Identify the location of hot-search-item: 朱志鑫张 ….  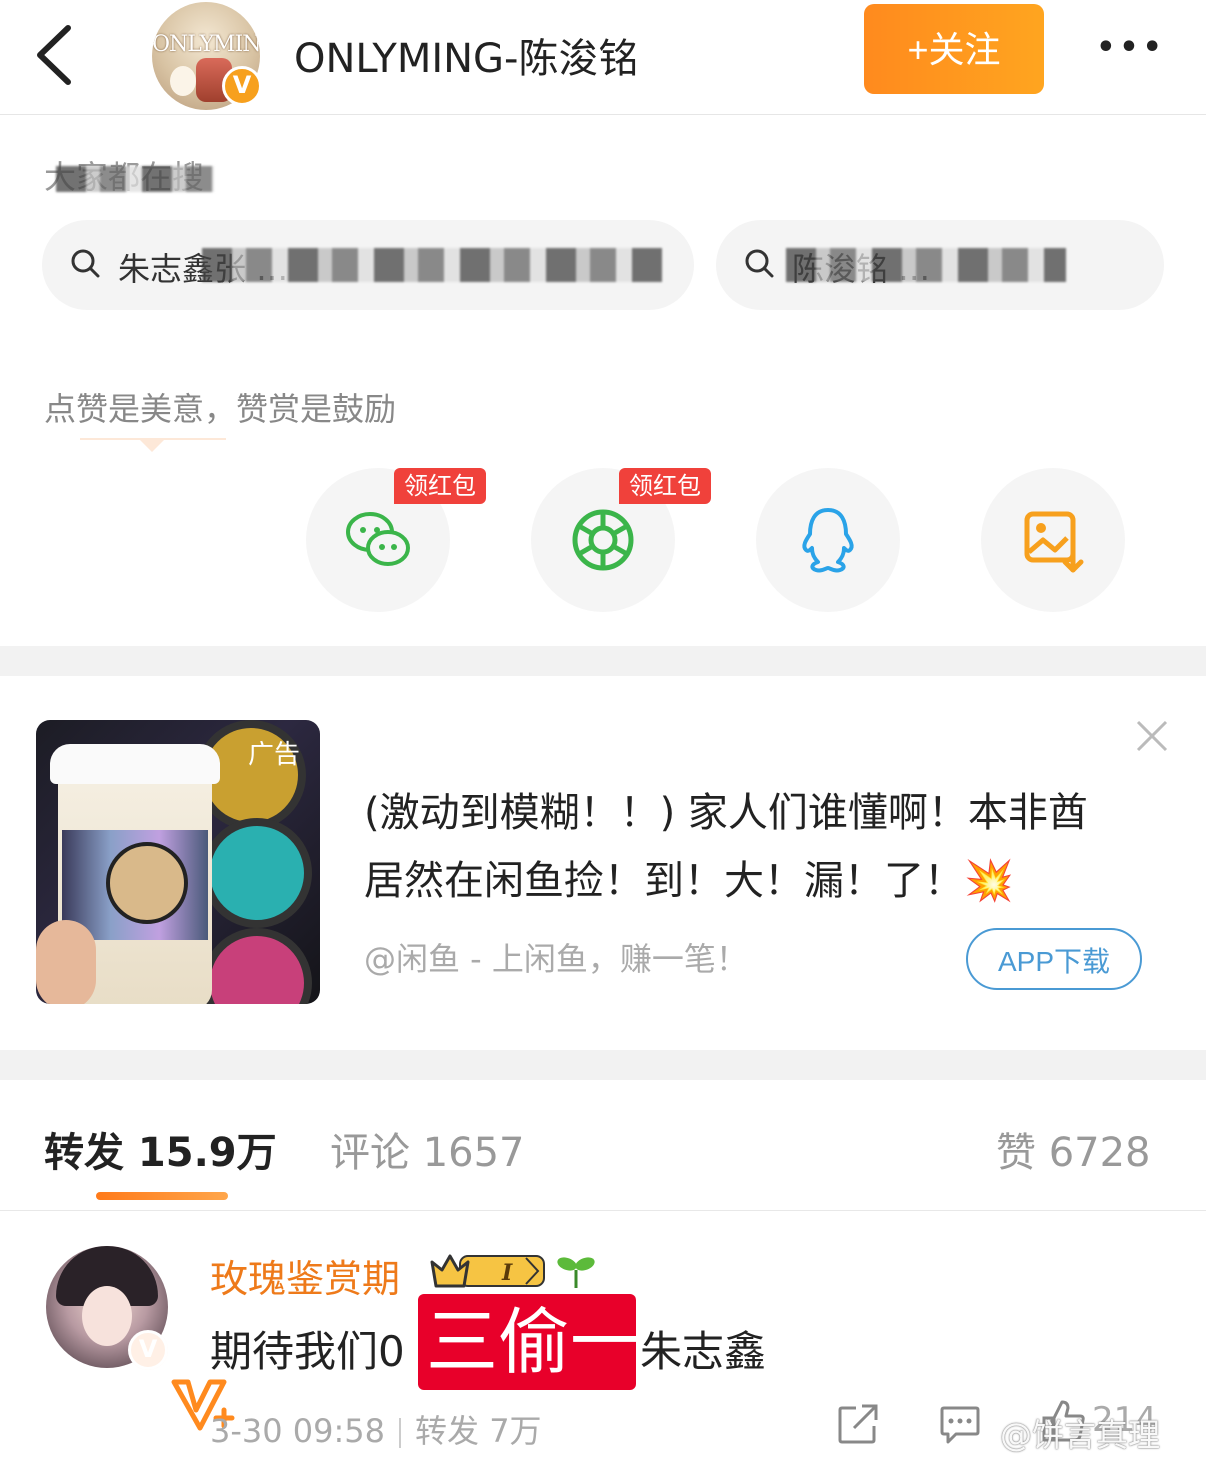
(368, 265).